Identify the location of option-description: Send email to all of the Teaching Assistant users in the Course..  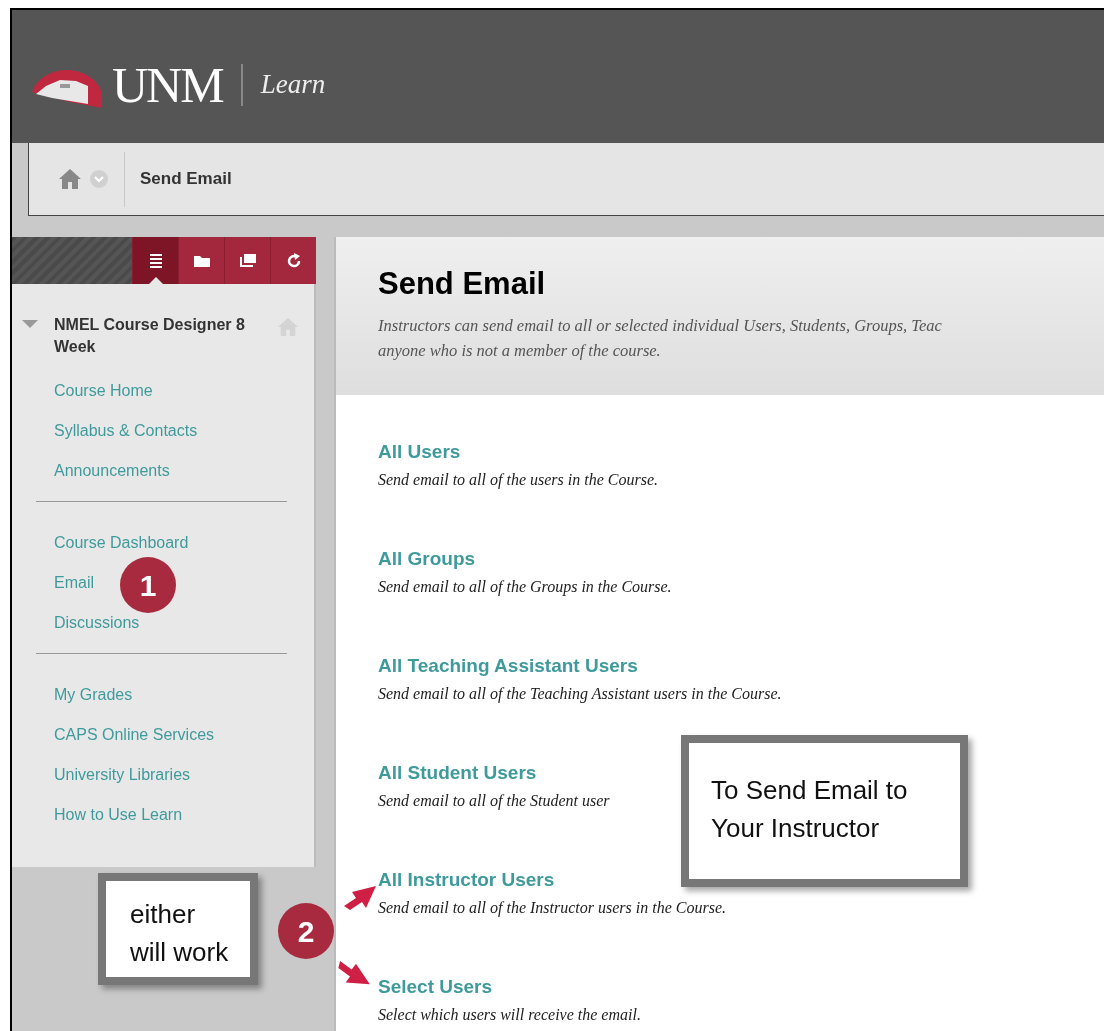
(580, 694).